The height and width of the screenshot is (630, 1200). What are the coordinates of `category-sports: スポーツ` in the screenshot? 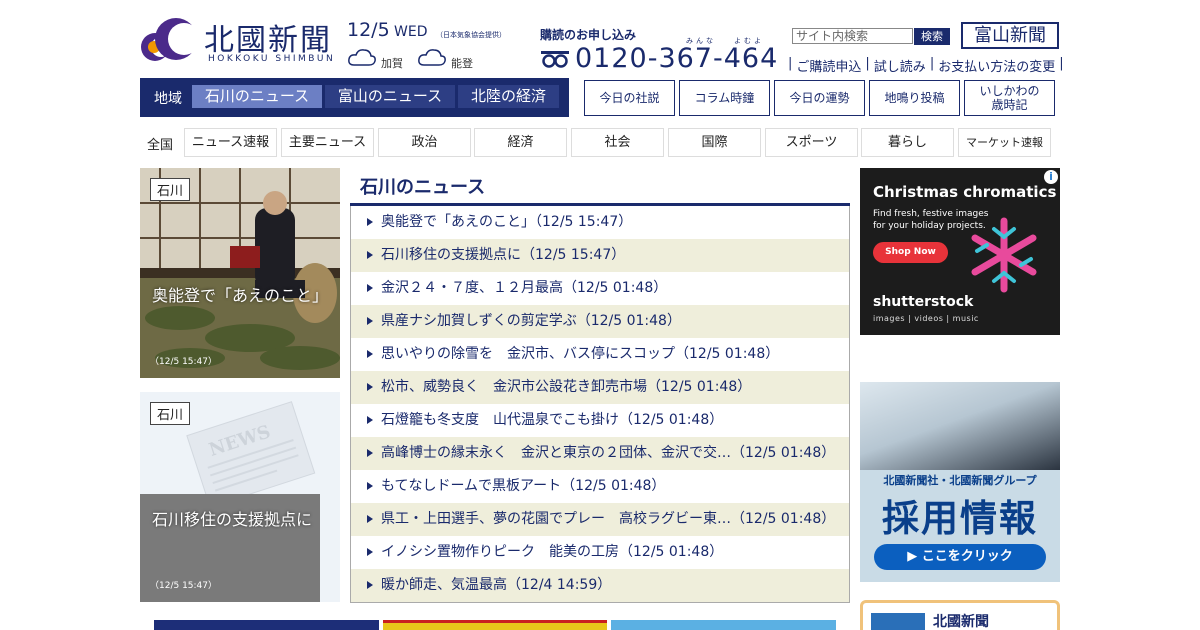 It's located at (811, 142).